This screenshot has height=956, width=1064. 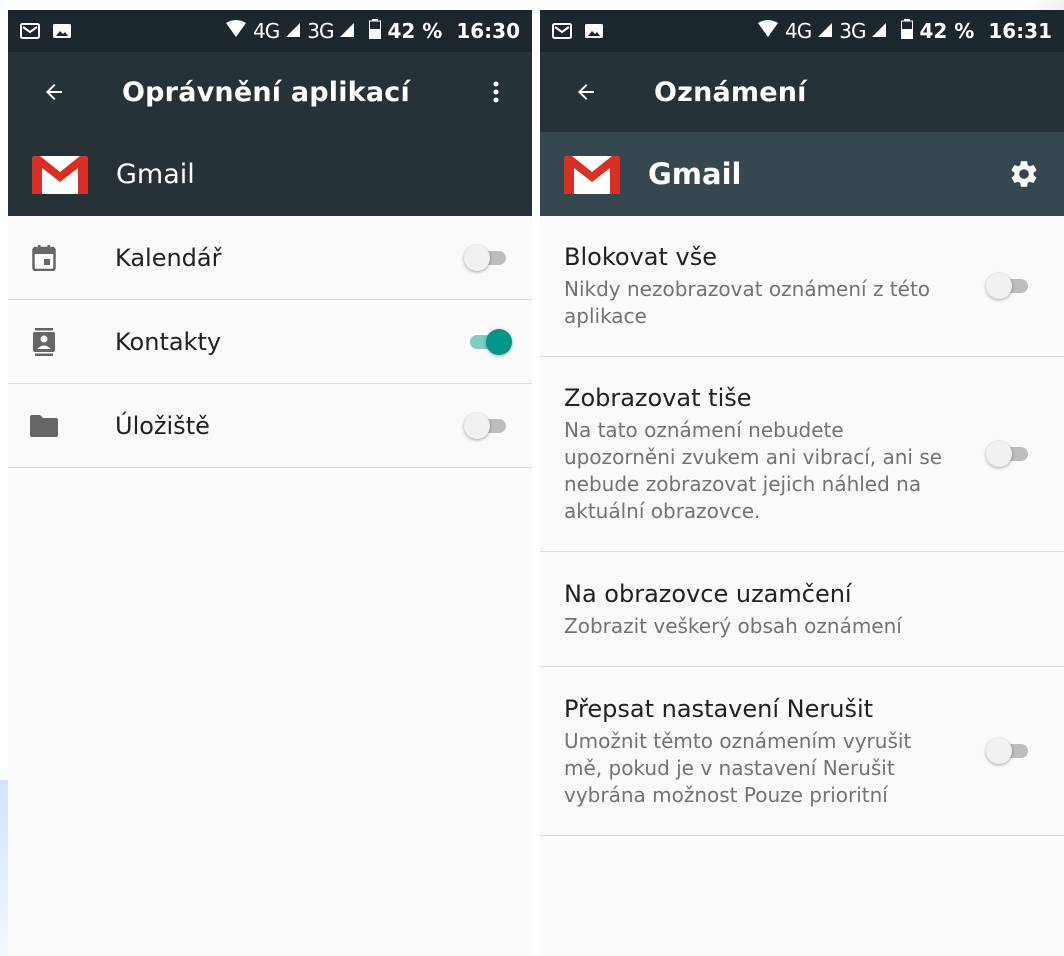 What do you see at coordinates (708, 593) in the screenshot?
I see `setting-title: Na obrazovce uzamčení` at bounding box center [708, 593].